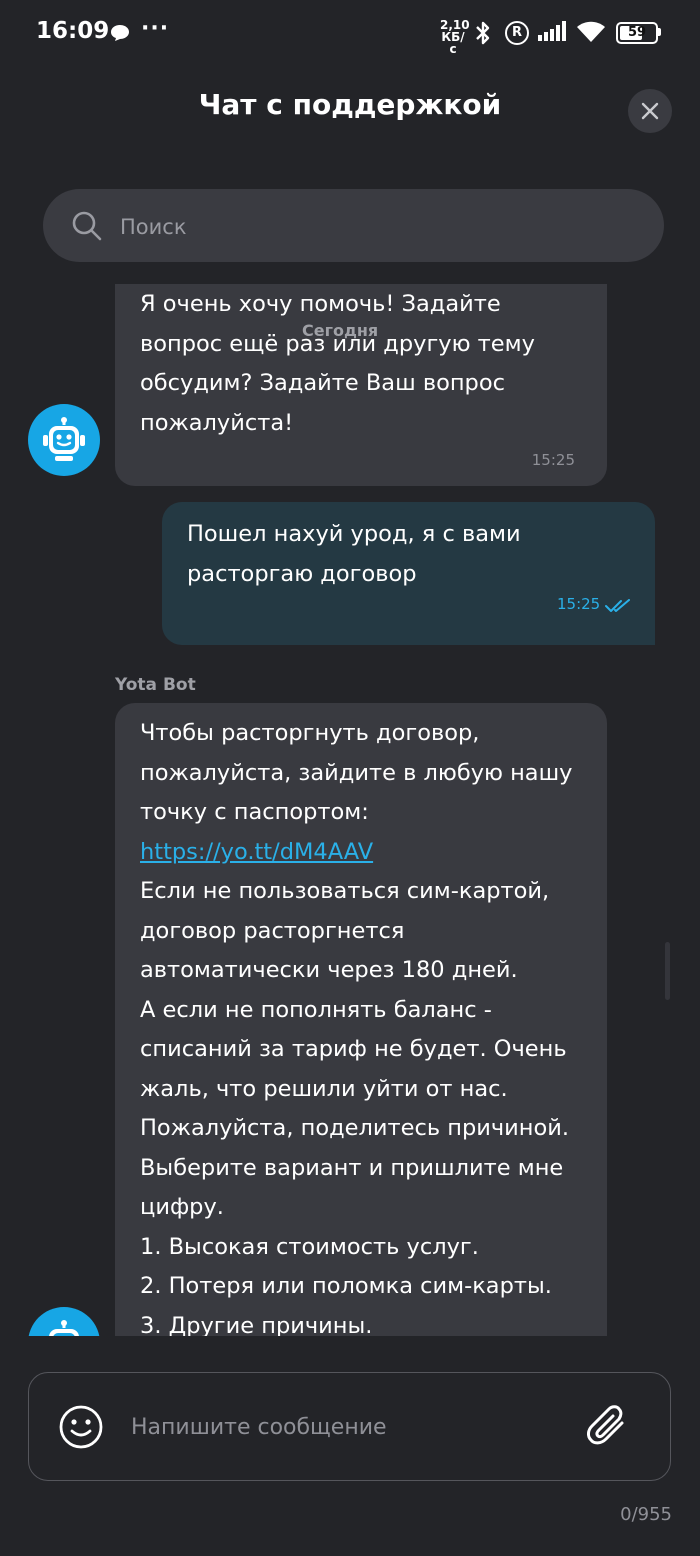  I want to click on sender-name: Yota Bot, so click(155, 685).